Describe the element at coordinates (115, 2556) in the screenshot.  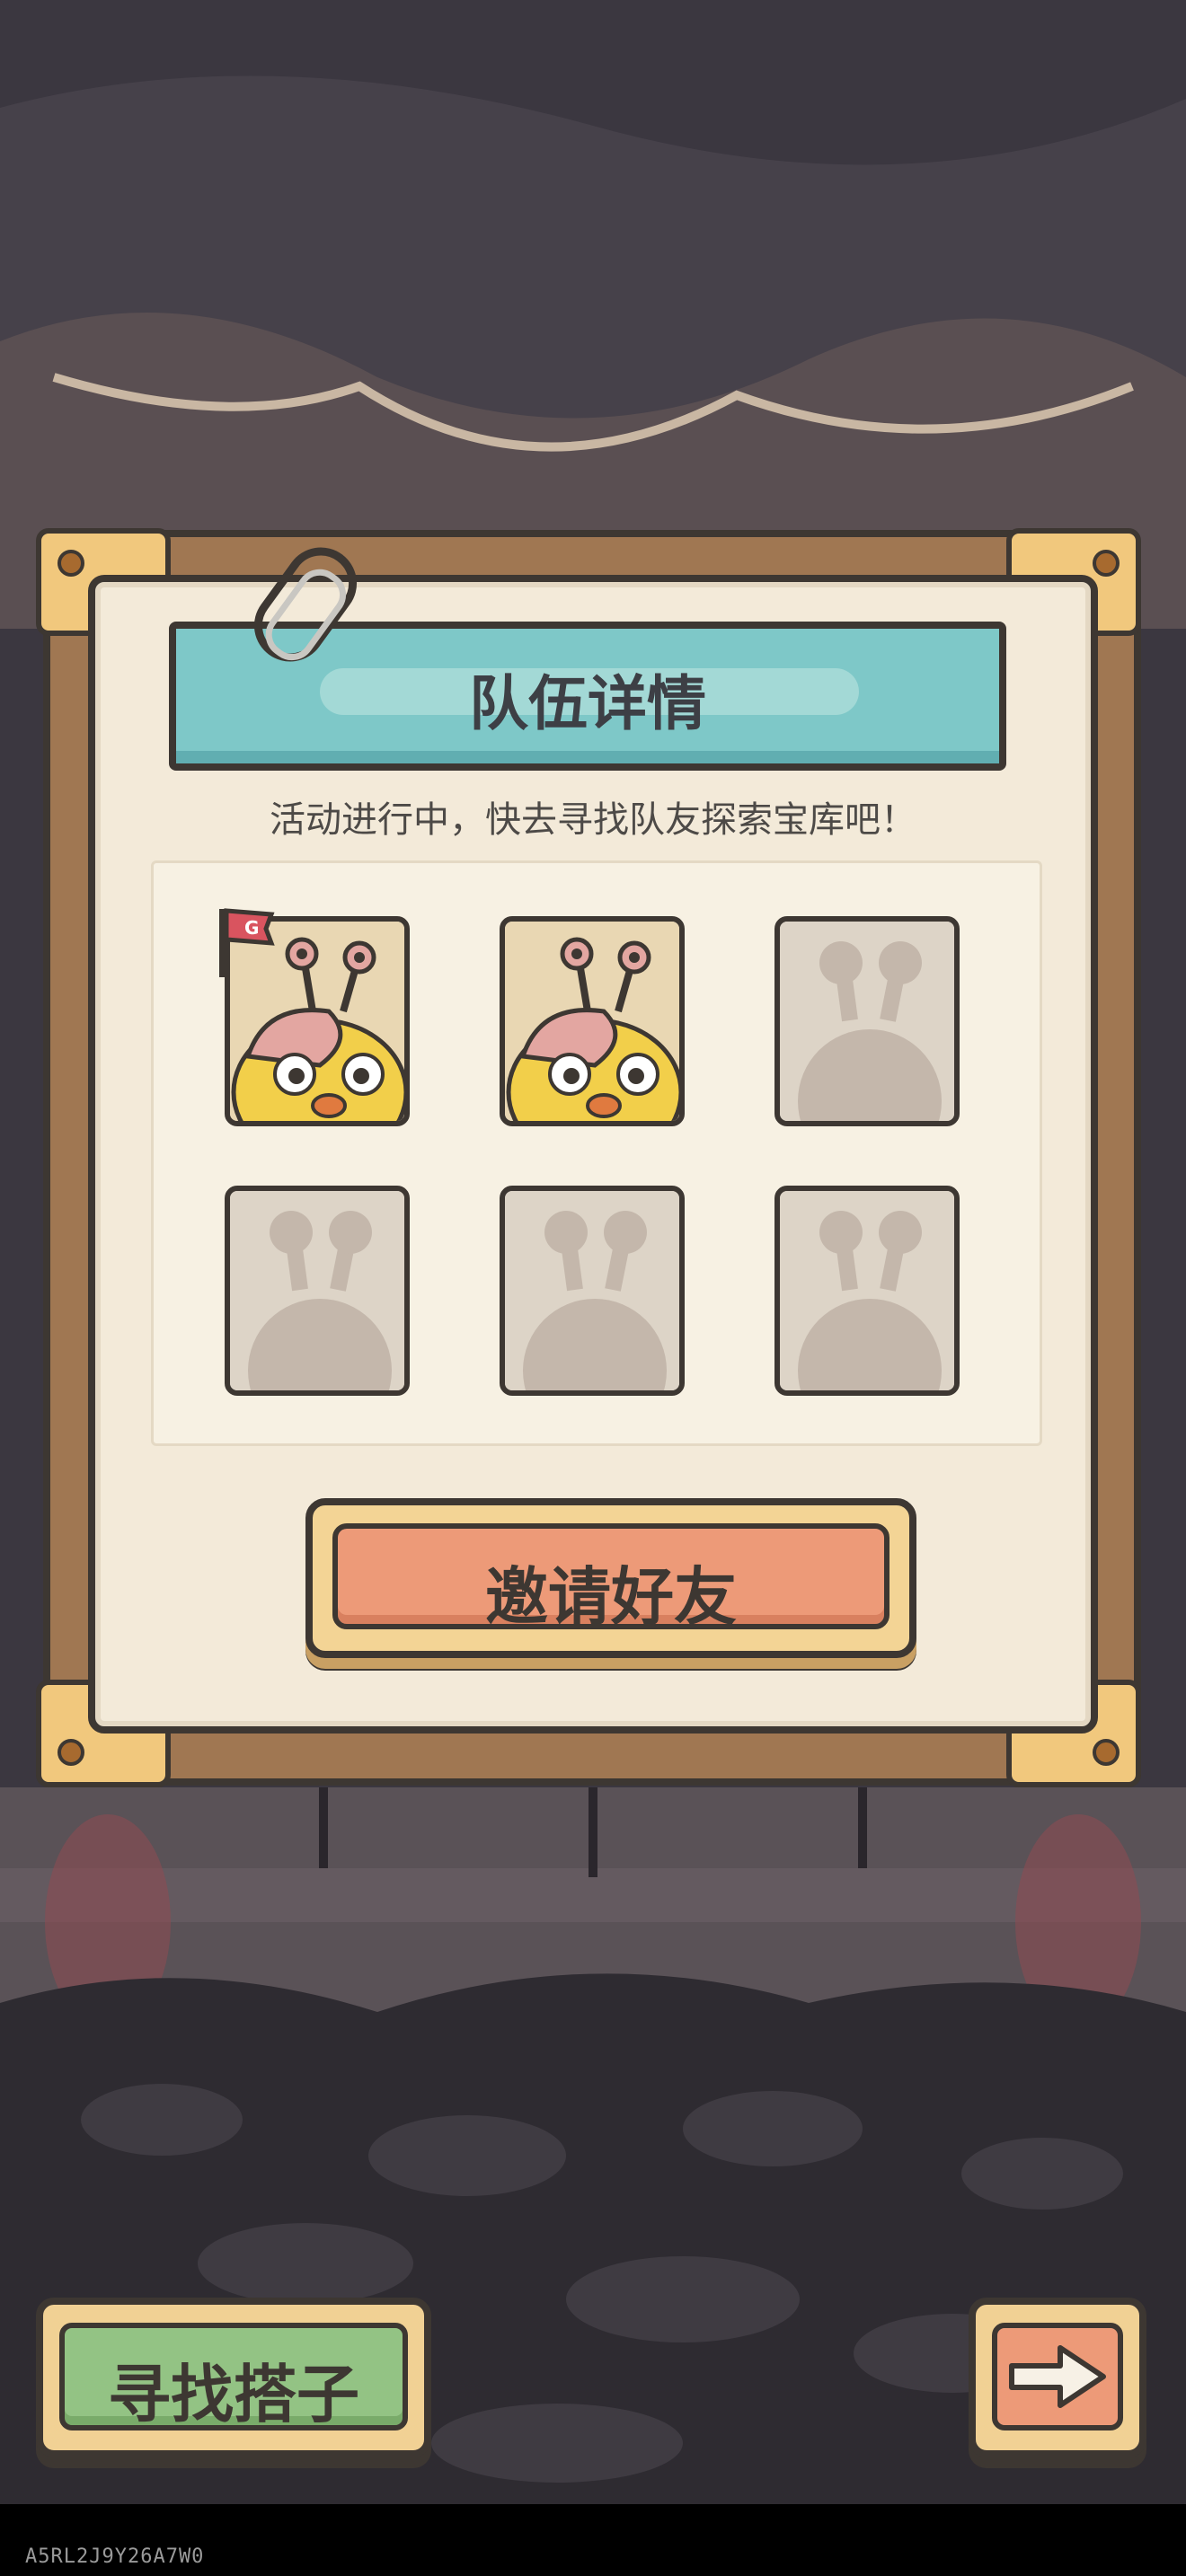
I see `build-id: A5RL2J9Y26A7W0` at that location.